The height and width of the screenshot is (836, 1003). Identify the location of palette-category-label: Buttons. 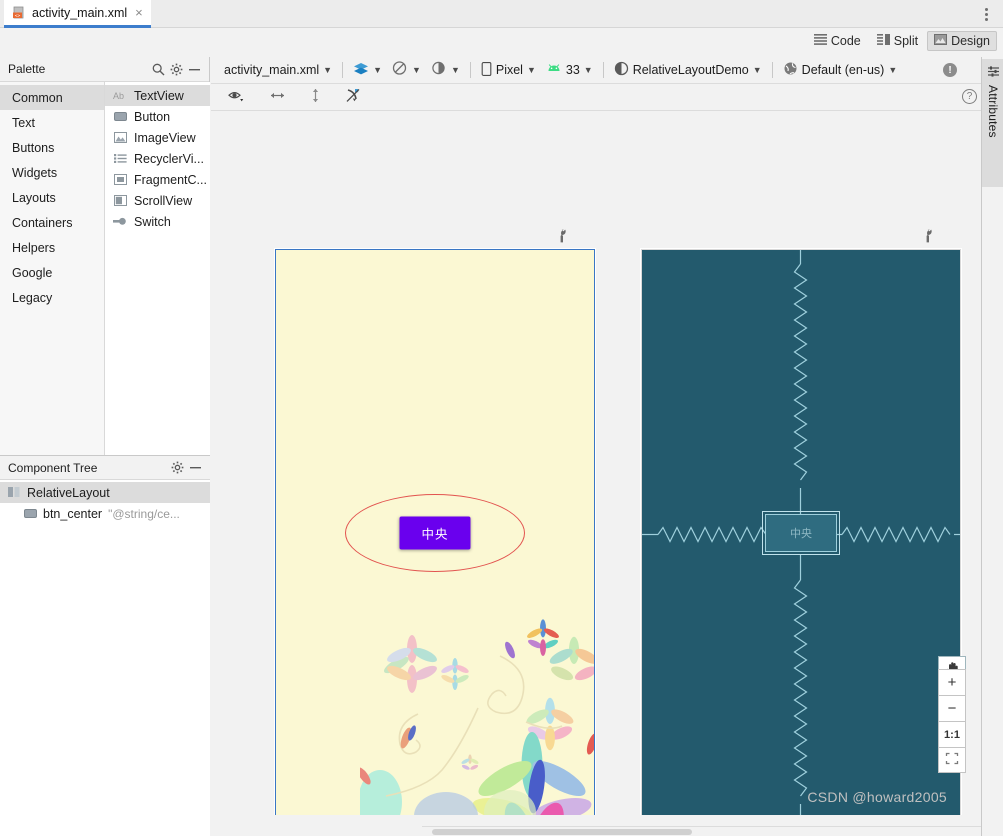
(33, 147).